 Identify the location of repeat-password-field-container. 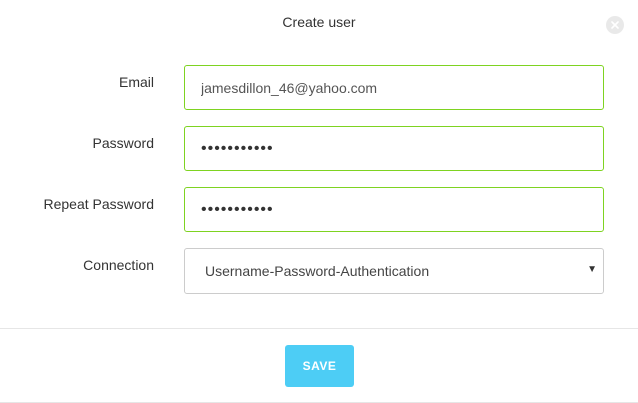
(394, 209).